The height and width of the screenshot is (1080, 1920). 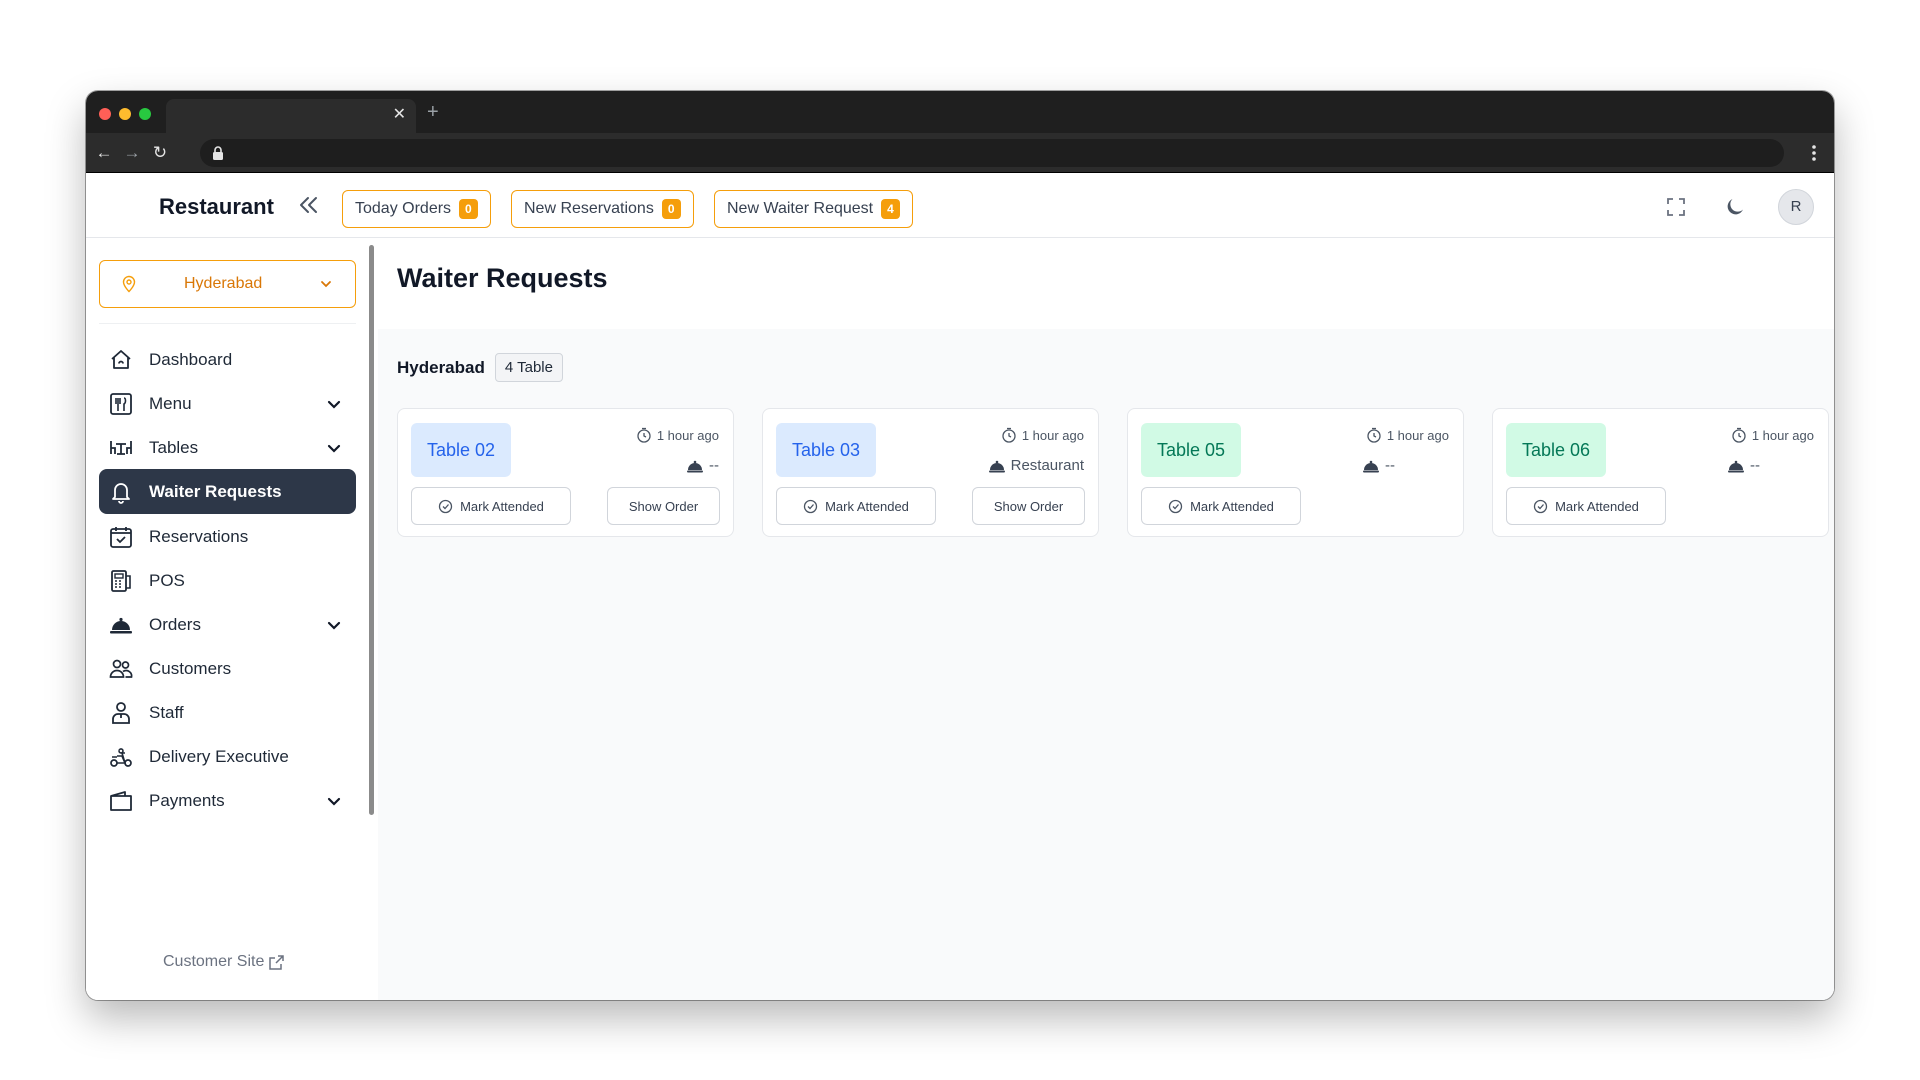 I want to click on sidebar-item-waiter-requests: Waiter Requests, so click(x=227, y=491).